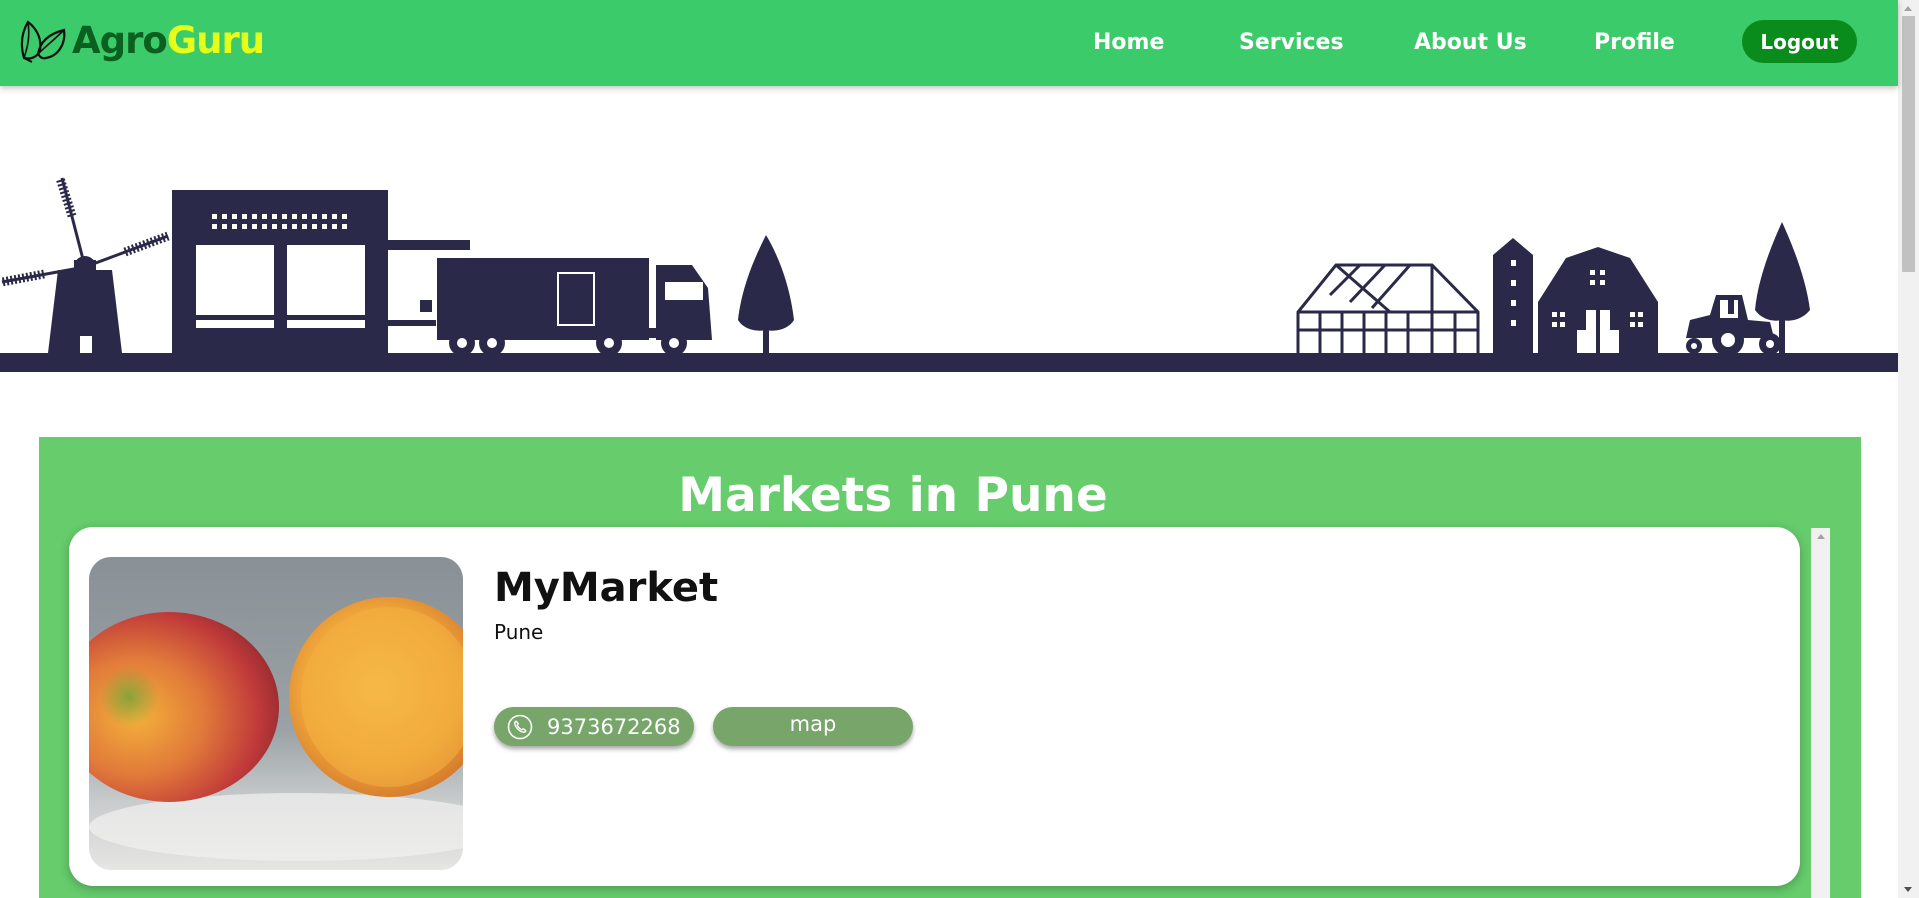  Describe the element at coordinates (1388, 308) in the screenshot. I see `greenhouse-illustration` at that location.